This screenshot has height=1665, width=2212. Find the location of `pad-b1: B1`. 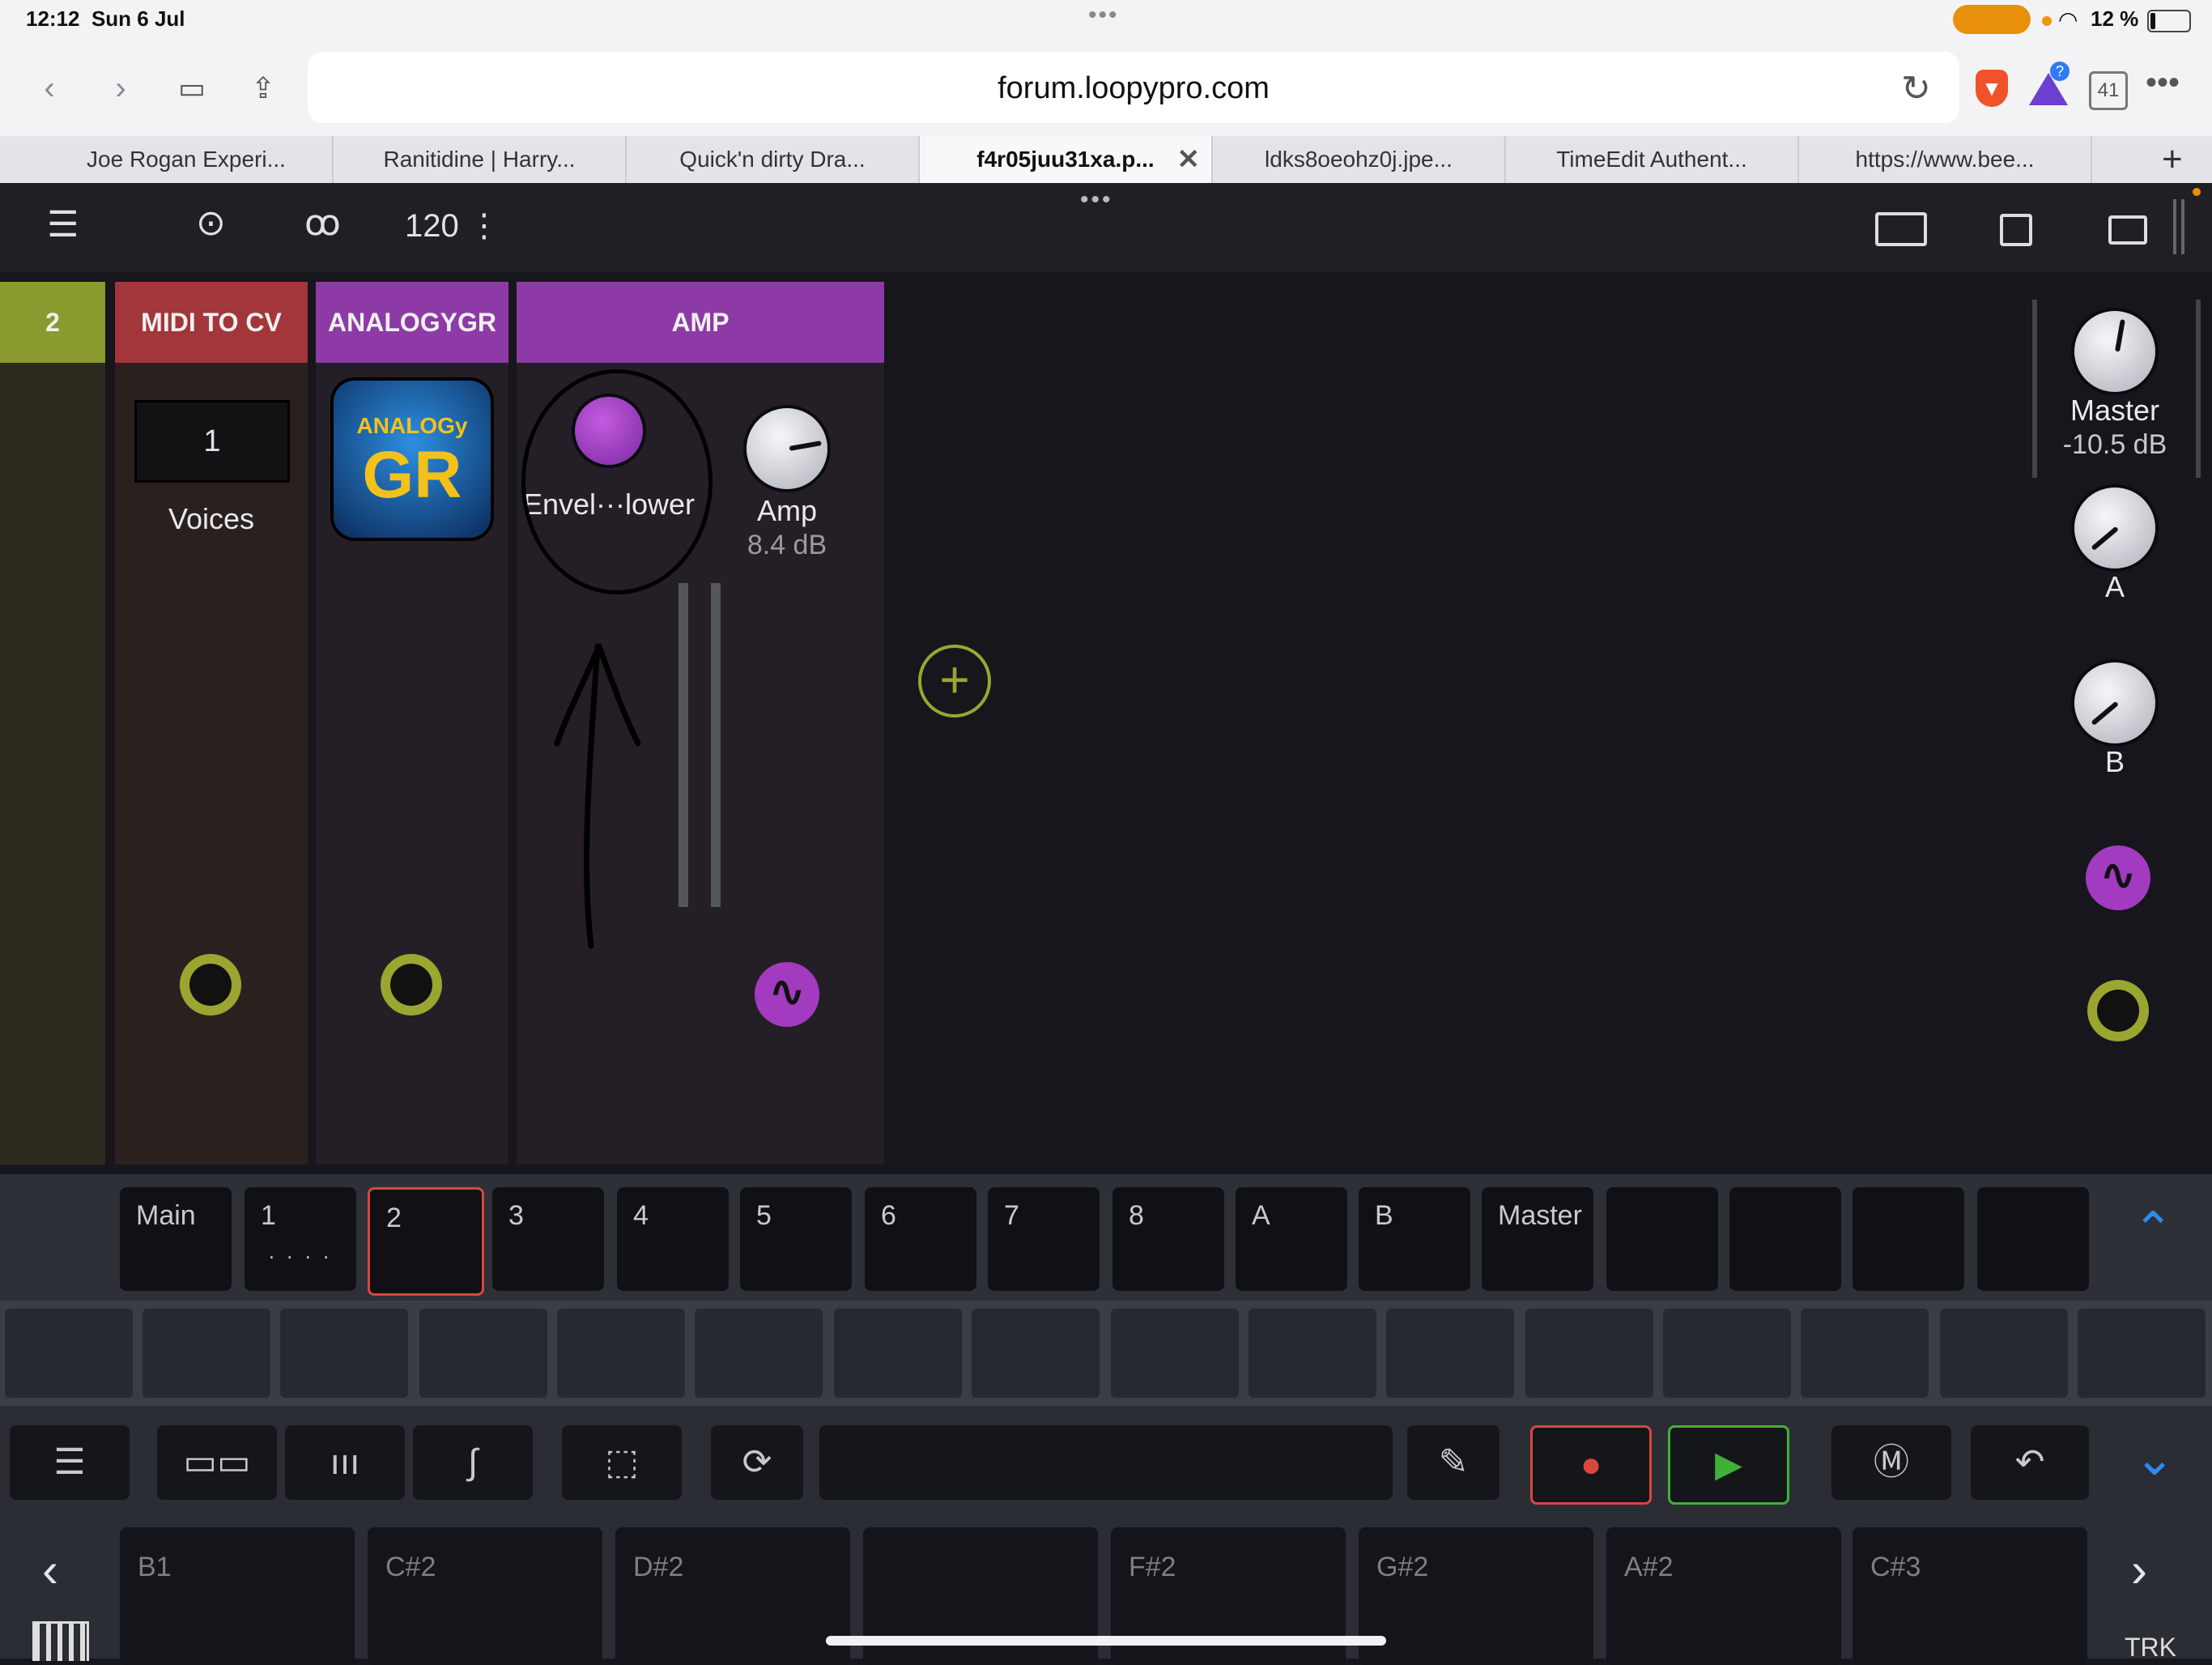

pad-b1: B1 is located at coordinates (238, 1596).